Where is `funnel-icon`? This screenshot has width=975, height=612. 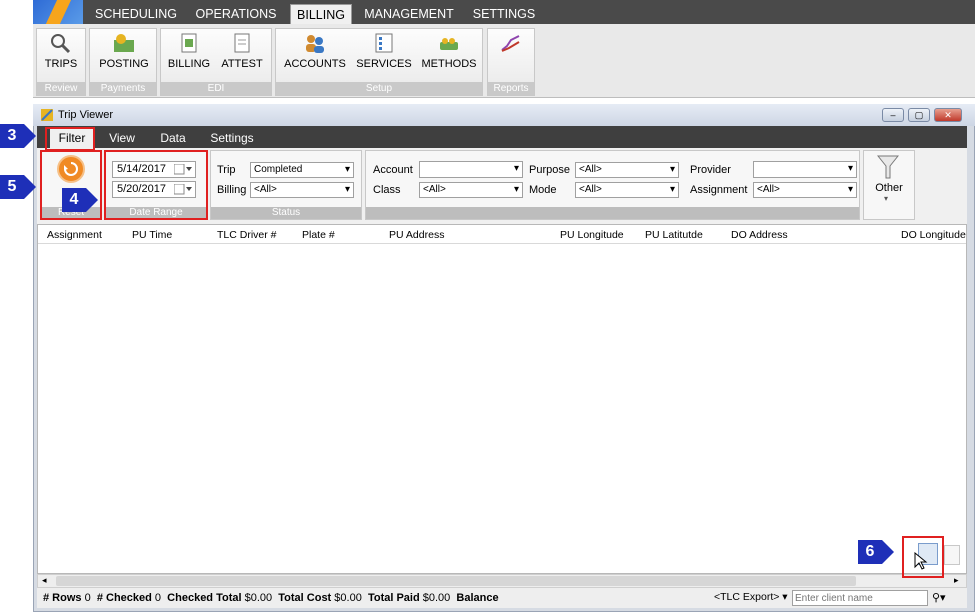
funnel-icon is located at coordinates (888, 167).